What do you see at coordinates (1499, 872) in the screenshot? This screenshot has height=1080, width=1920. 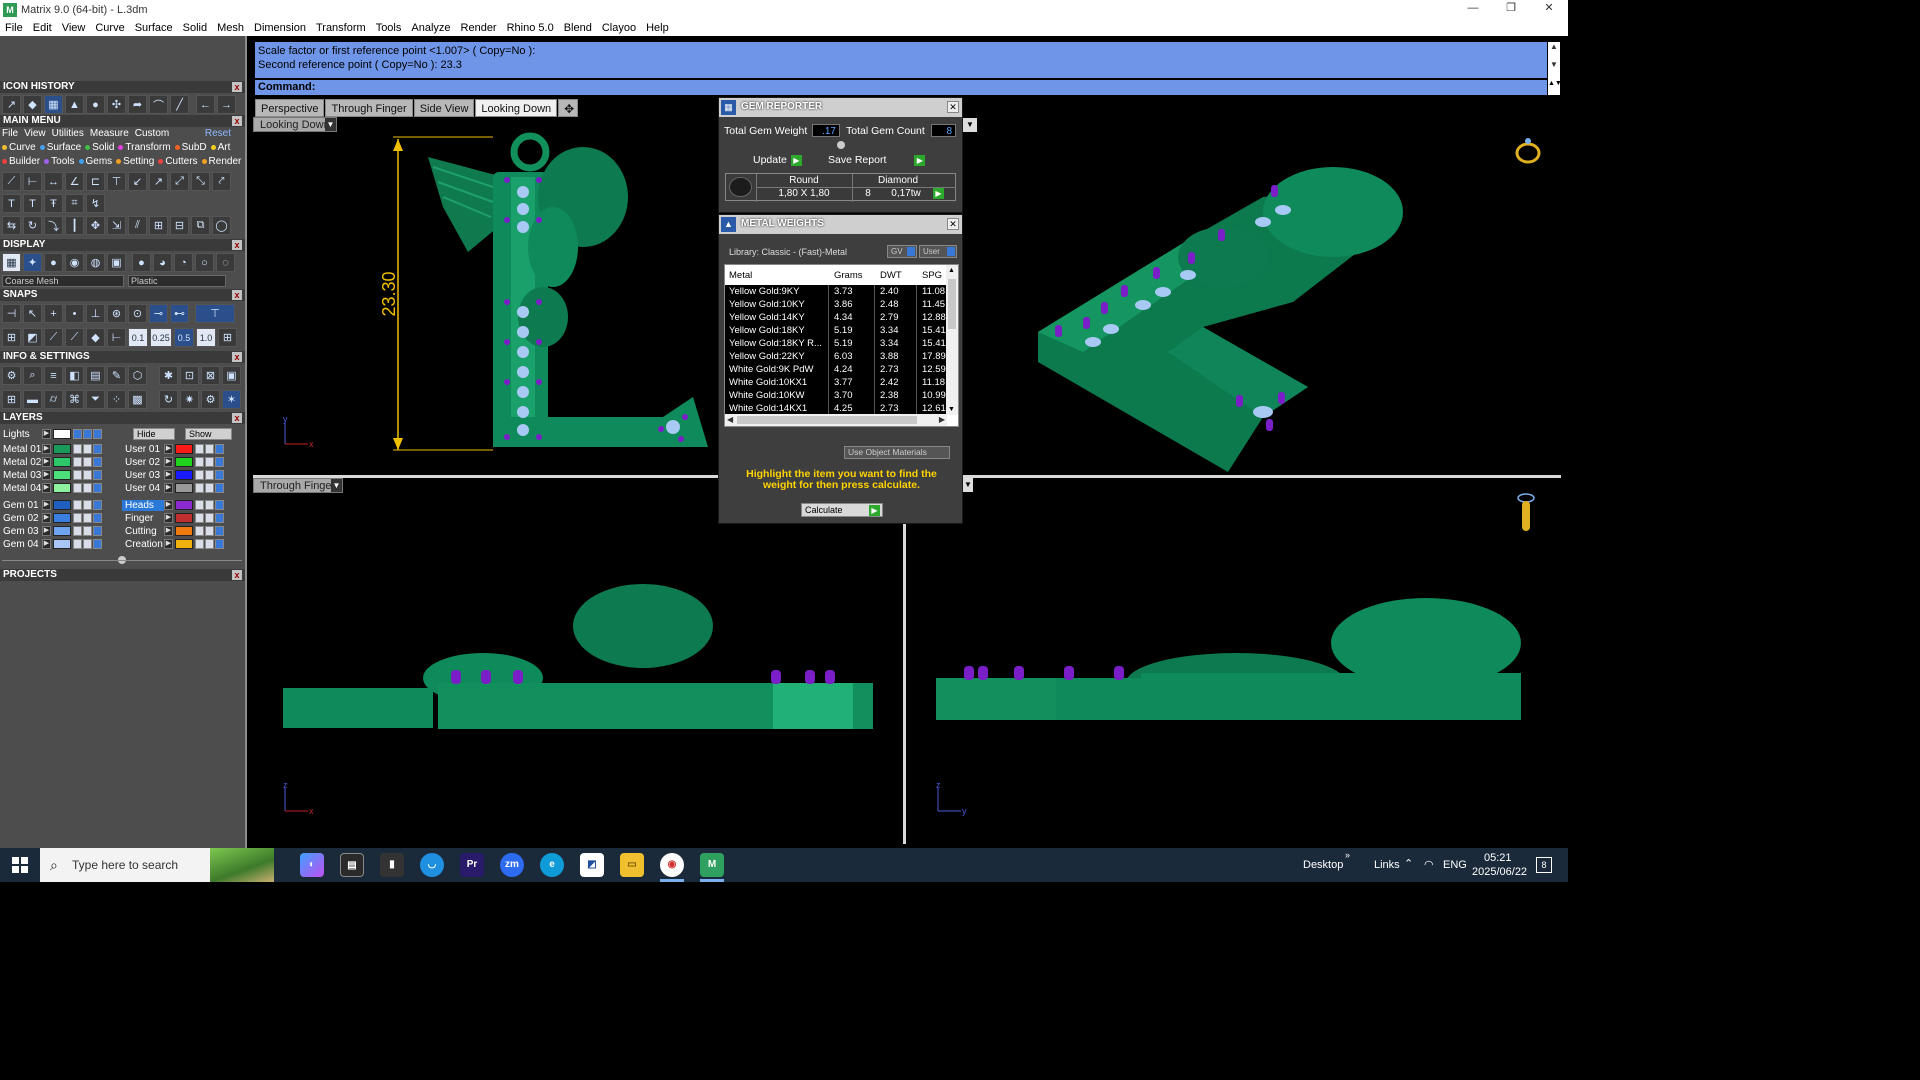 I see `clock-date: 2025/06/22` at bounding box center [1499, 872].